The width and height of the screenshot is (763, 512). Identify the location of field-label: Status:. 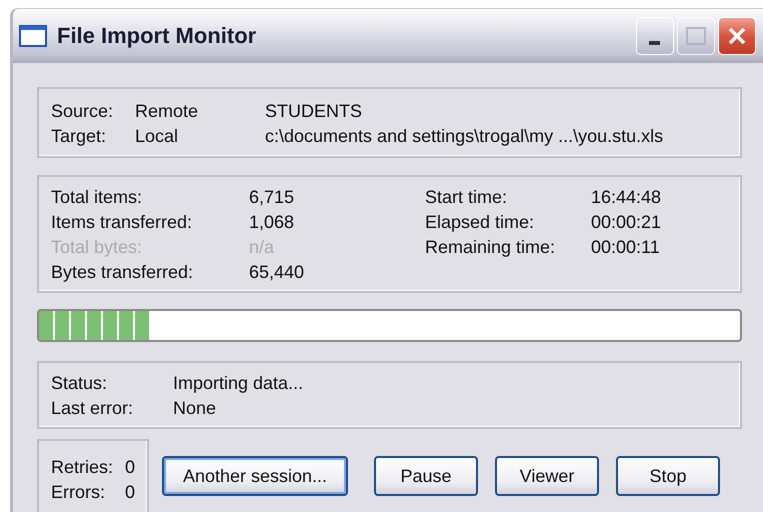
(79, 383).